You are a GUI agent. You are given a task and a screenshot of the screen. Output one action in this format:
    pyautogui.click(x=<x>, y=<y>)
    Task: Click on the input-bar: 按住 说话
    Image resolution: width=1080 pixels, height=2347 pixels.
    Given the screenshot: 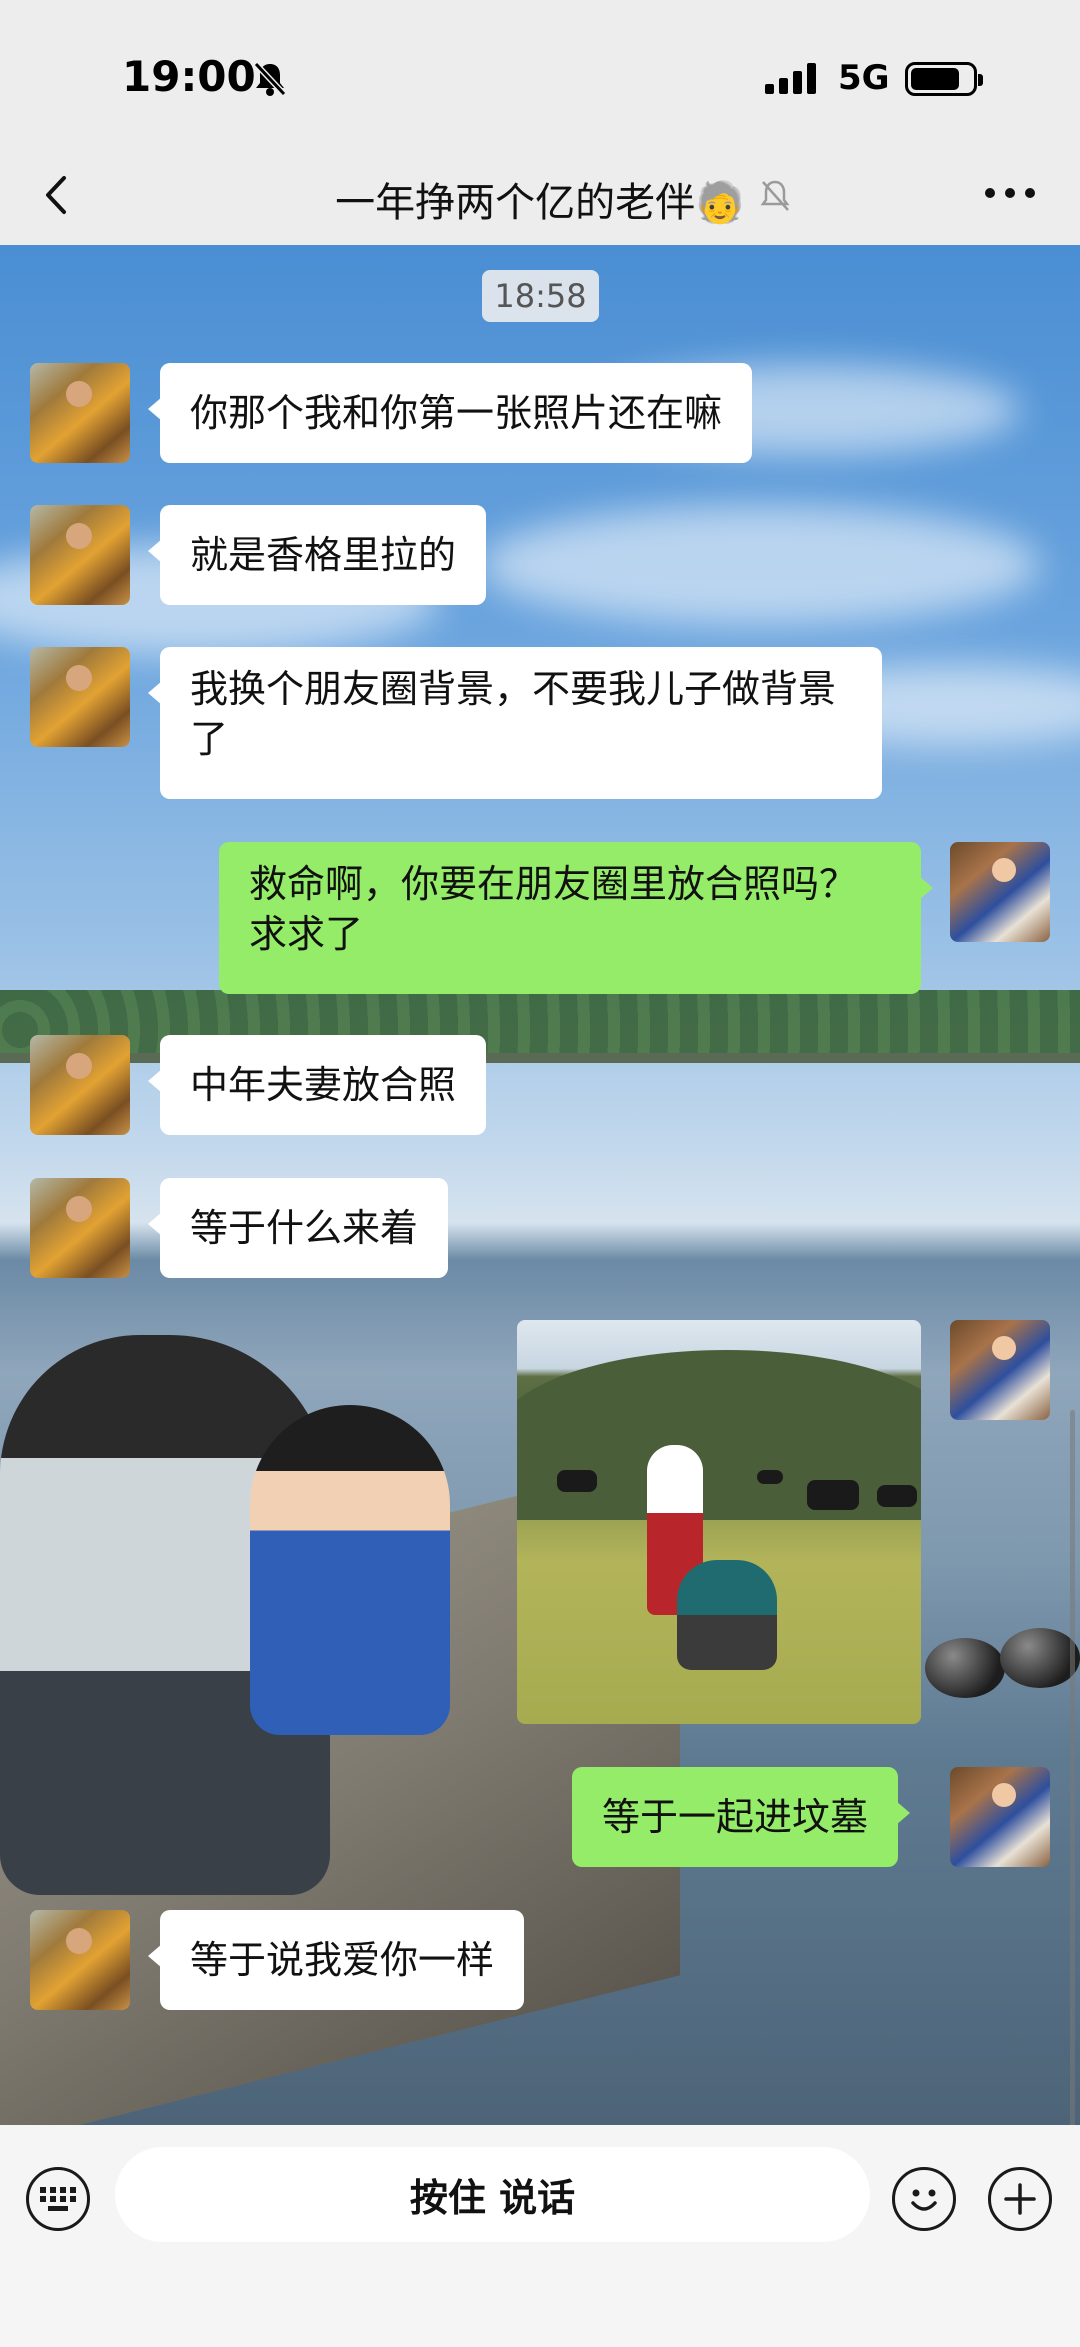 What is the action you would take?
    pyautogui.click(x=540, y=2236)
    